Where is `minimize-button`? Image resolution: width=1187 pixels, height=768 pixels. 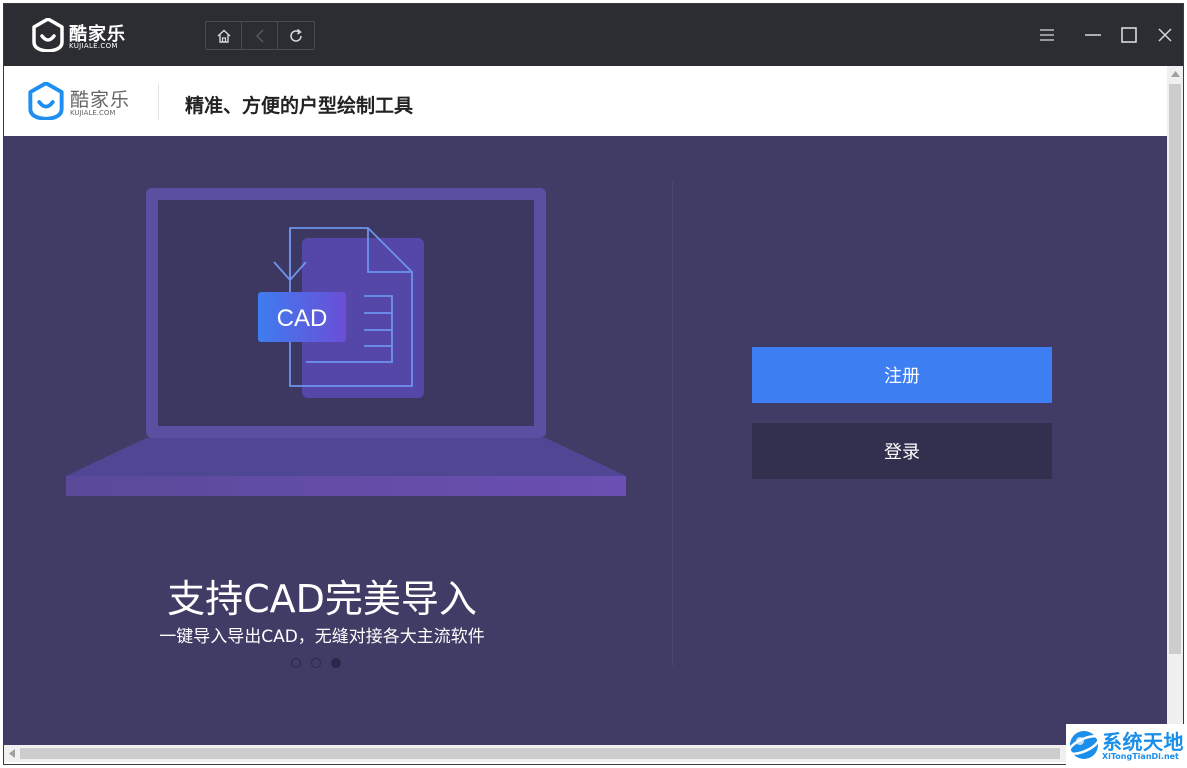
minimize-button is located at coordinates (1093, 35).